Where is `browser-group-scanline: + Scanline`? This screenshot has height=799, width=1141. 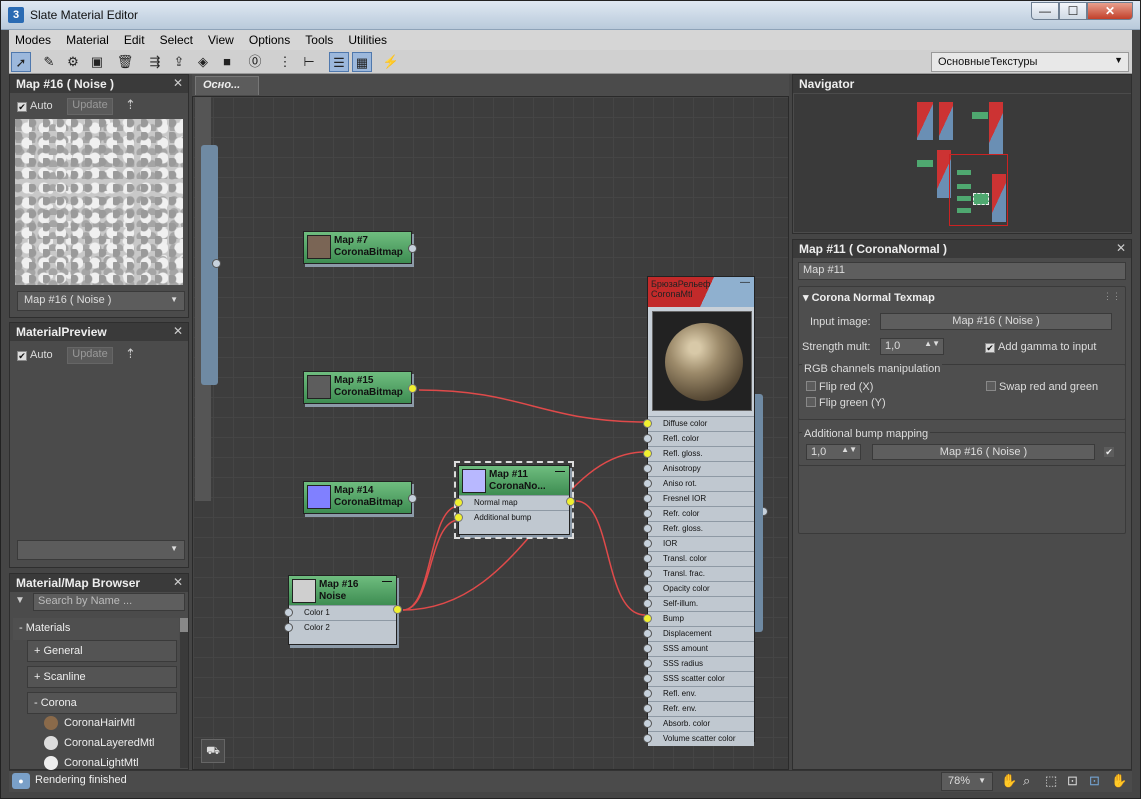 browser-group-scanline: + Scanline is located at coordinates (102, 677).